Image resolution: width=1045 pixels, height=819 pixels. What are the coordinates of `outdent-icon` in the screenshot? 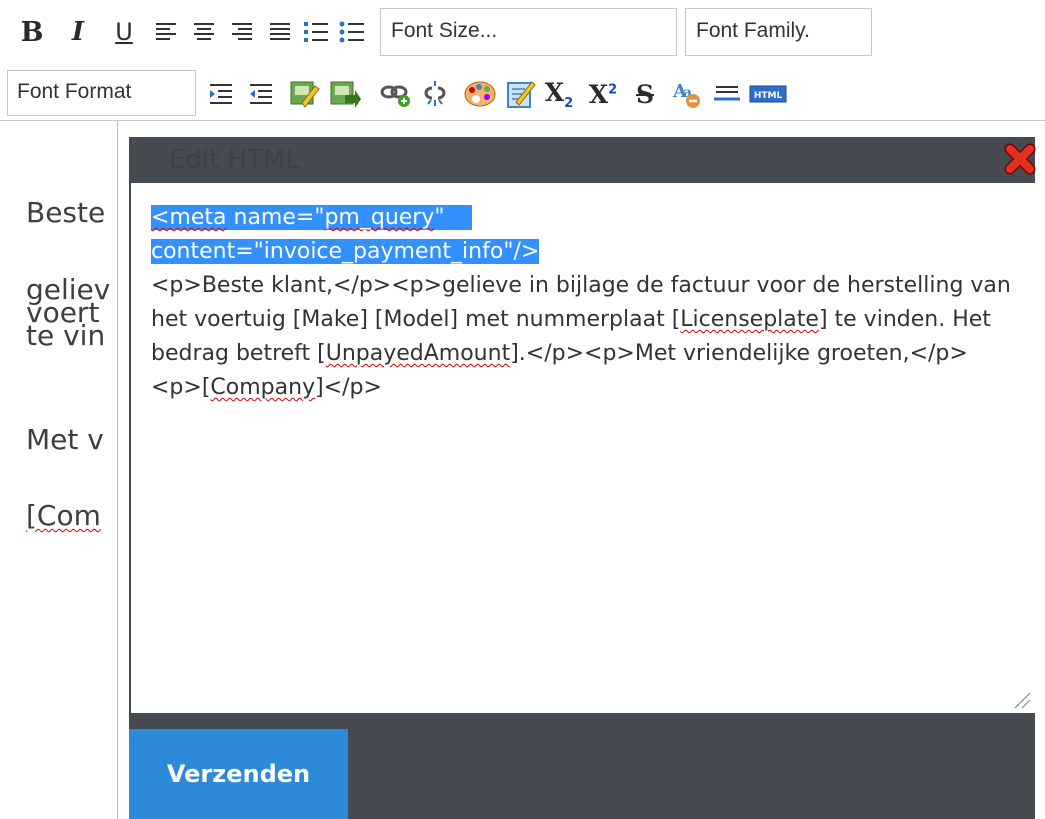 It's located at (261, 94).